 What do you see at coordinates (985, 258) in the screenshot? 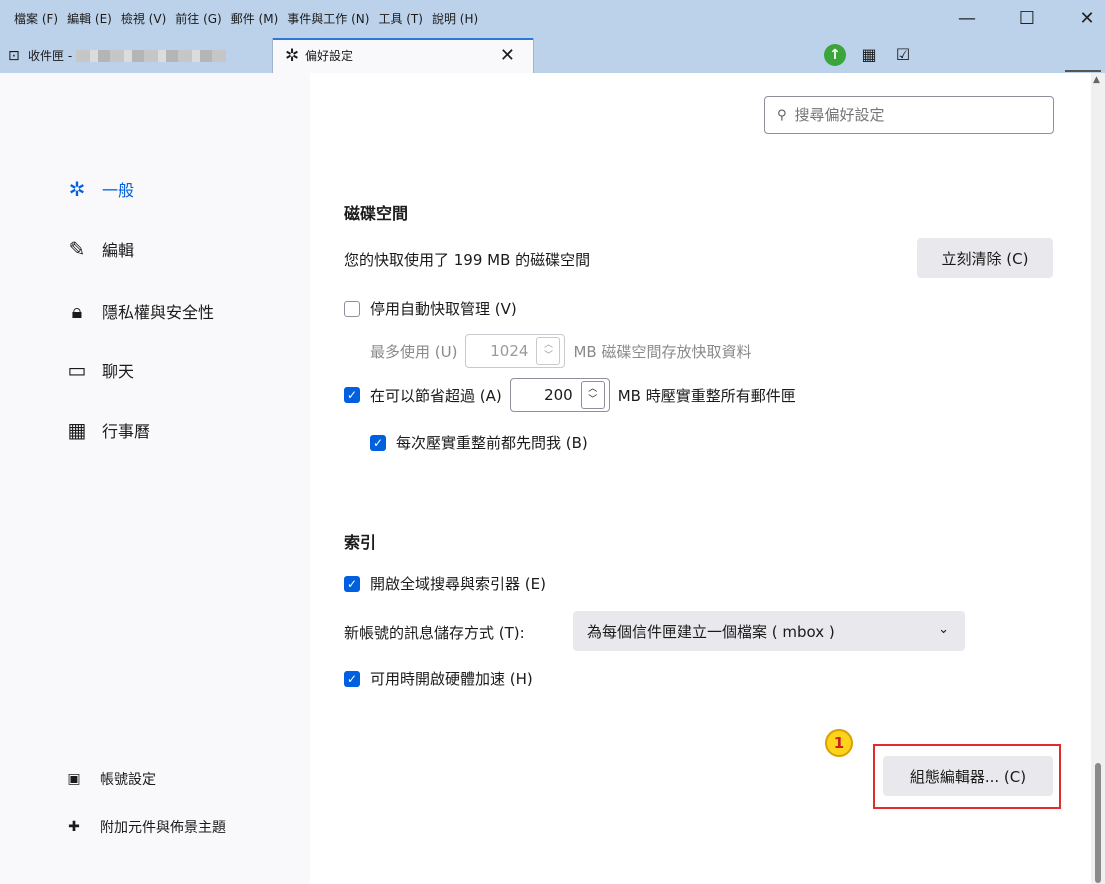
I see `clear-cache-button: 立刻清除 (C)` at bounding box center [985, 258].